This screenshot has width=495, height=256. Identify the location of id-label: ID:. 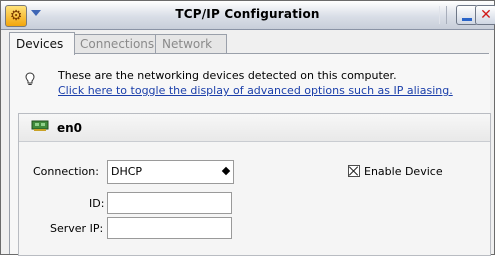
(97, 203).